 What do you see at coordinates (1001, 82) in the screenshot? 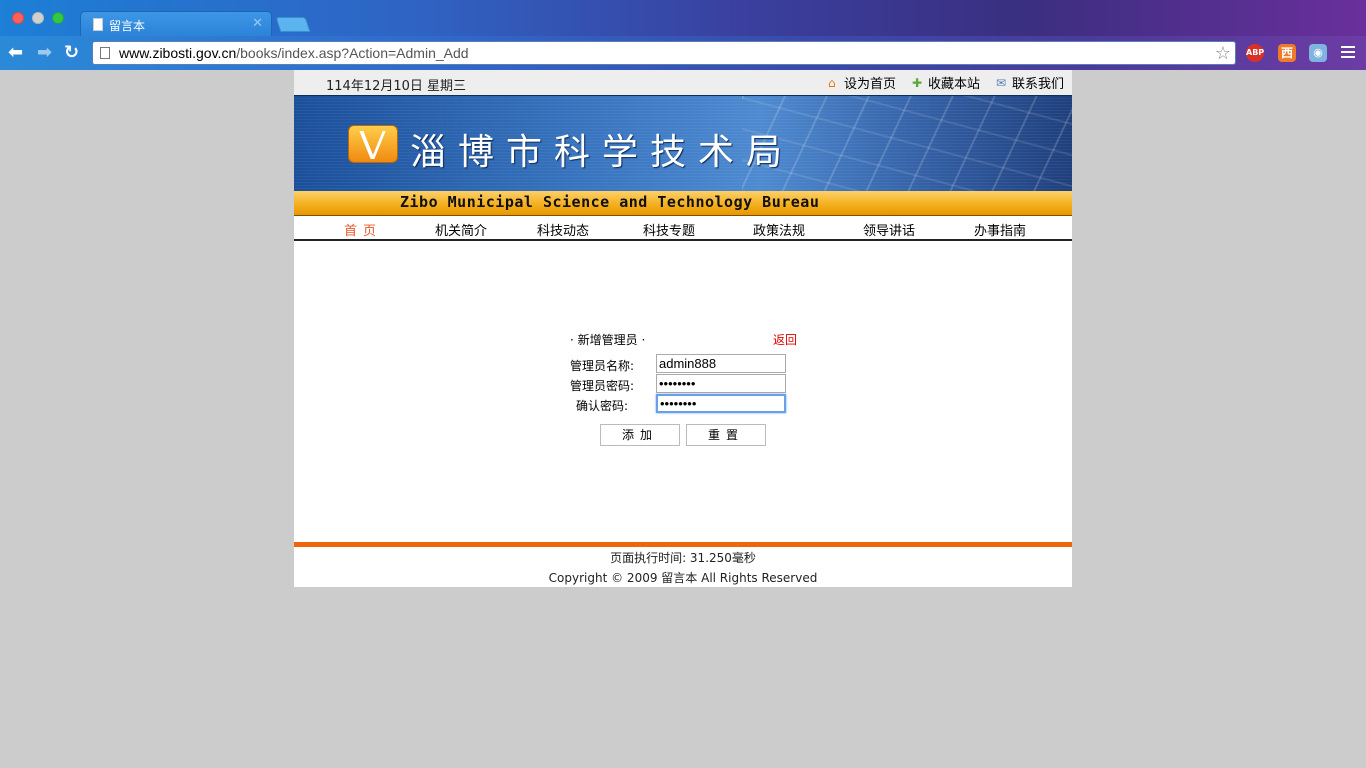
I see `mail-icon: ✉` at bounding box center [1001, 82].